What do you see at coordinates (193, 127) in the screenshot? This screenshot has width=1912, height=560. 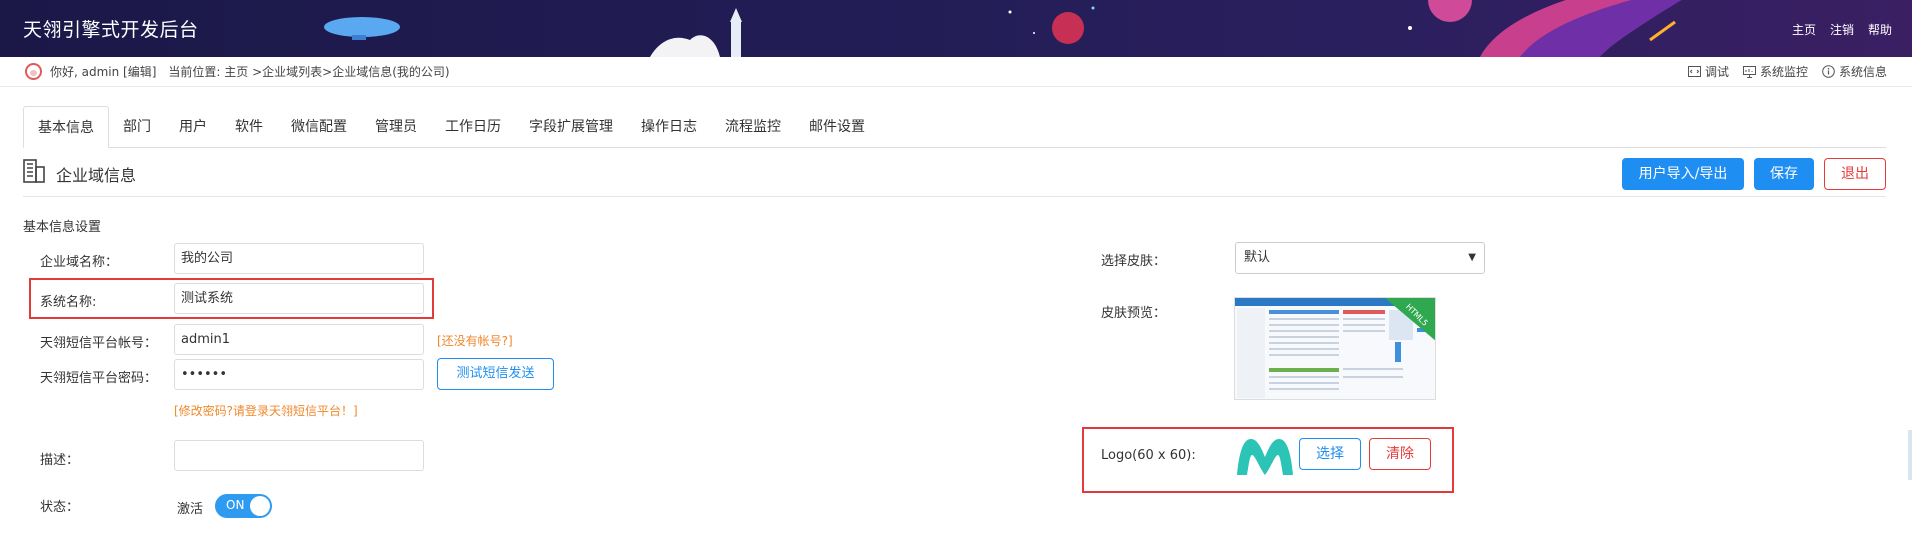 I see `tab-users: 用户` at bounding box center [193, 127].